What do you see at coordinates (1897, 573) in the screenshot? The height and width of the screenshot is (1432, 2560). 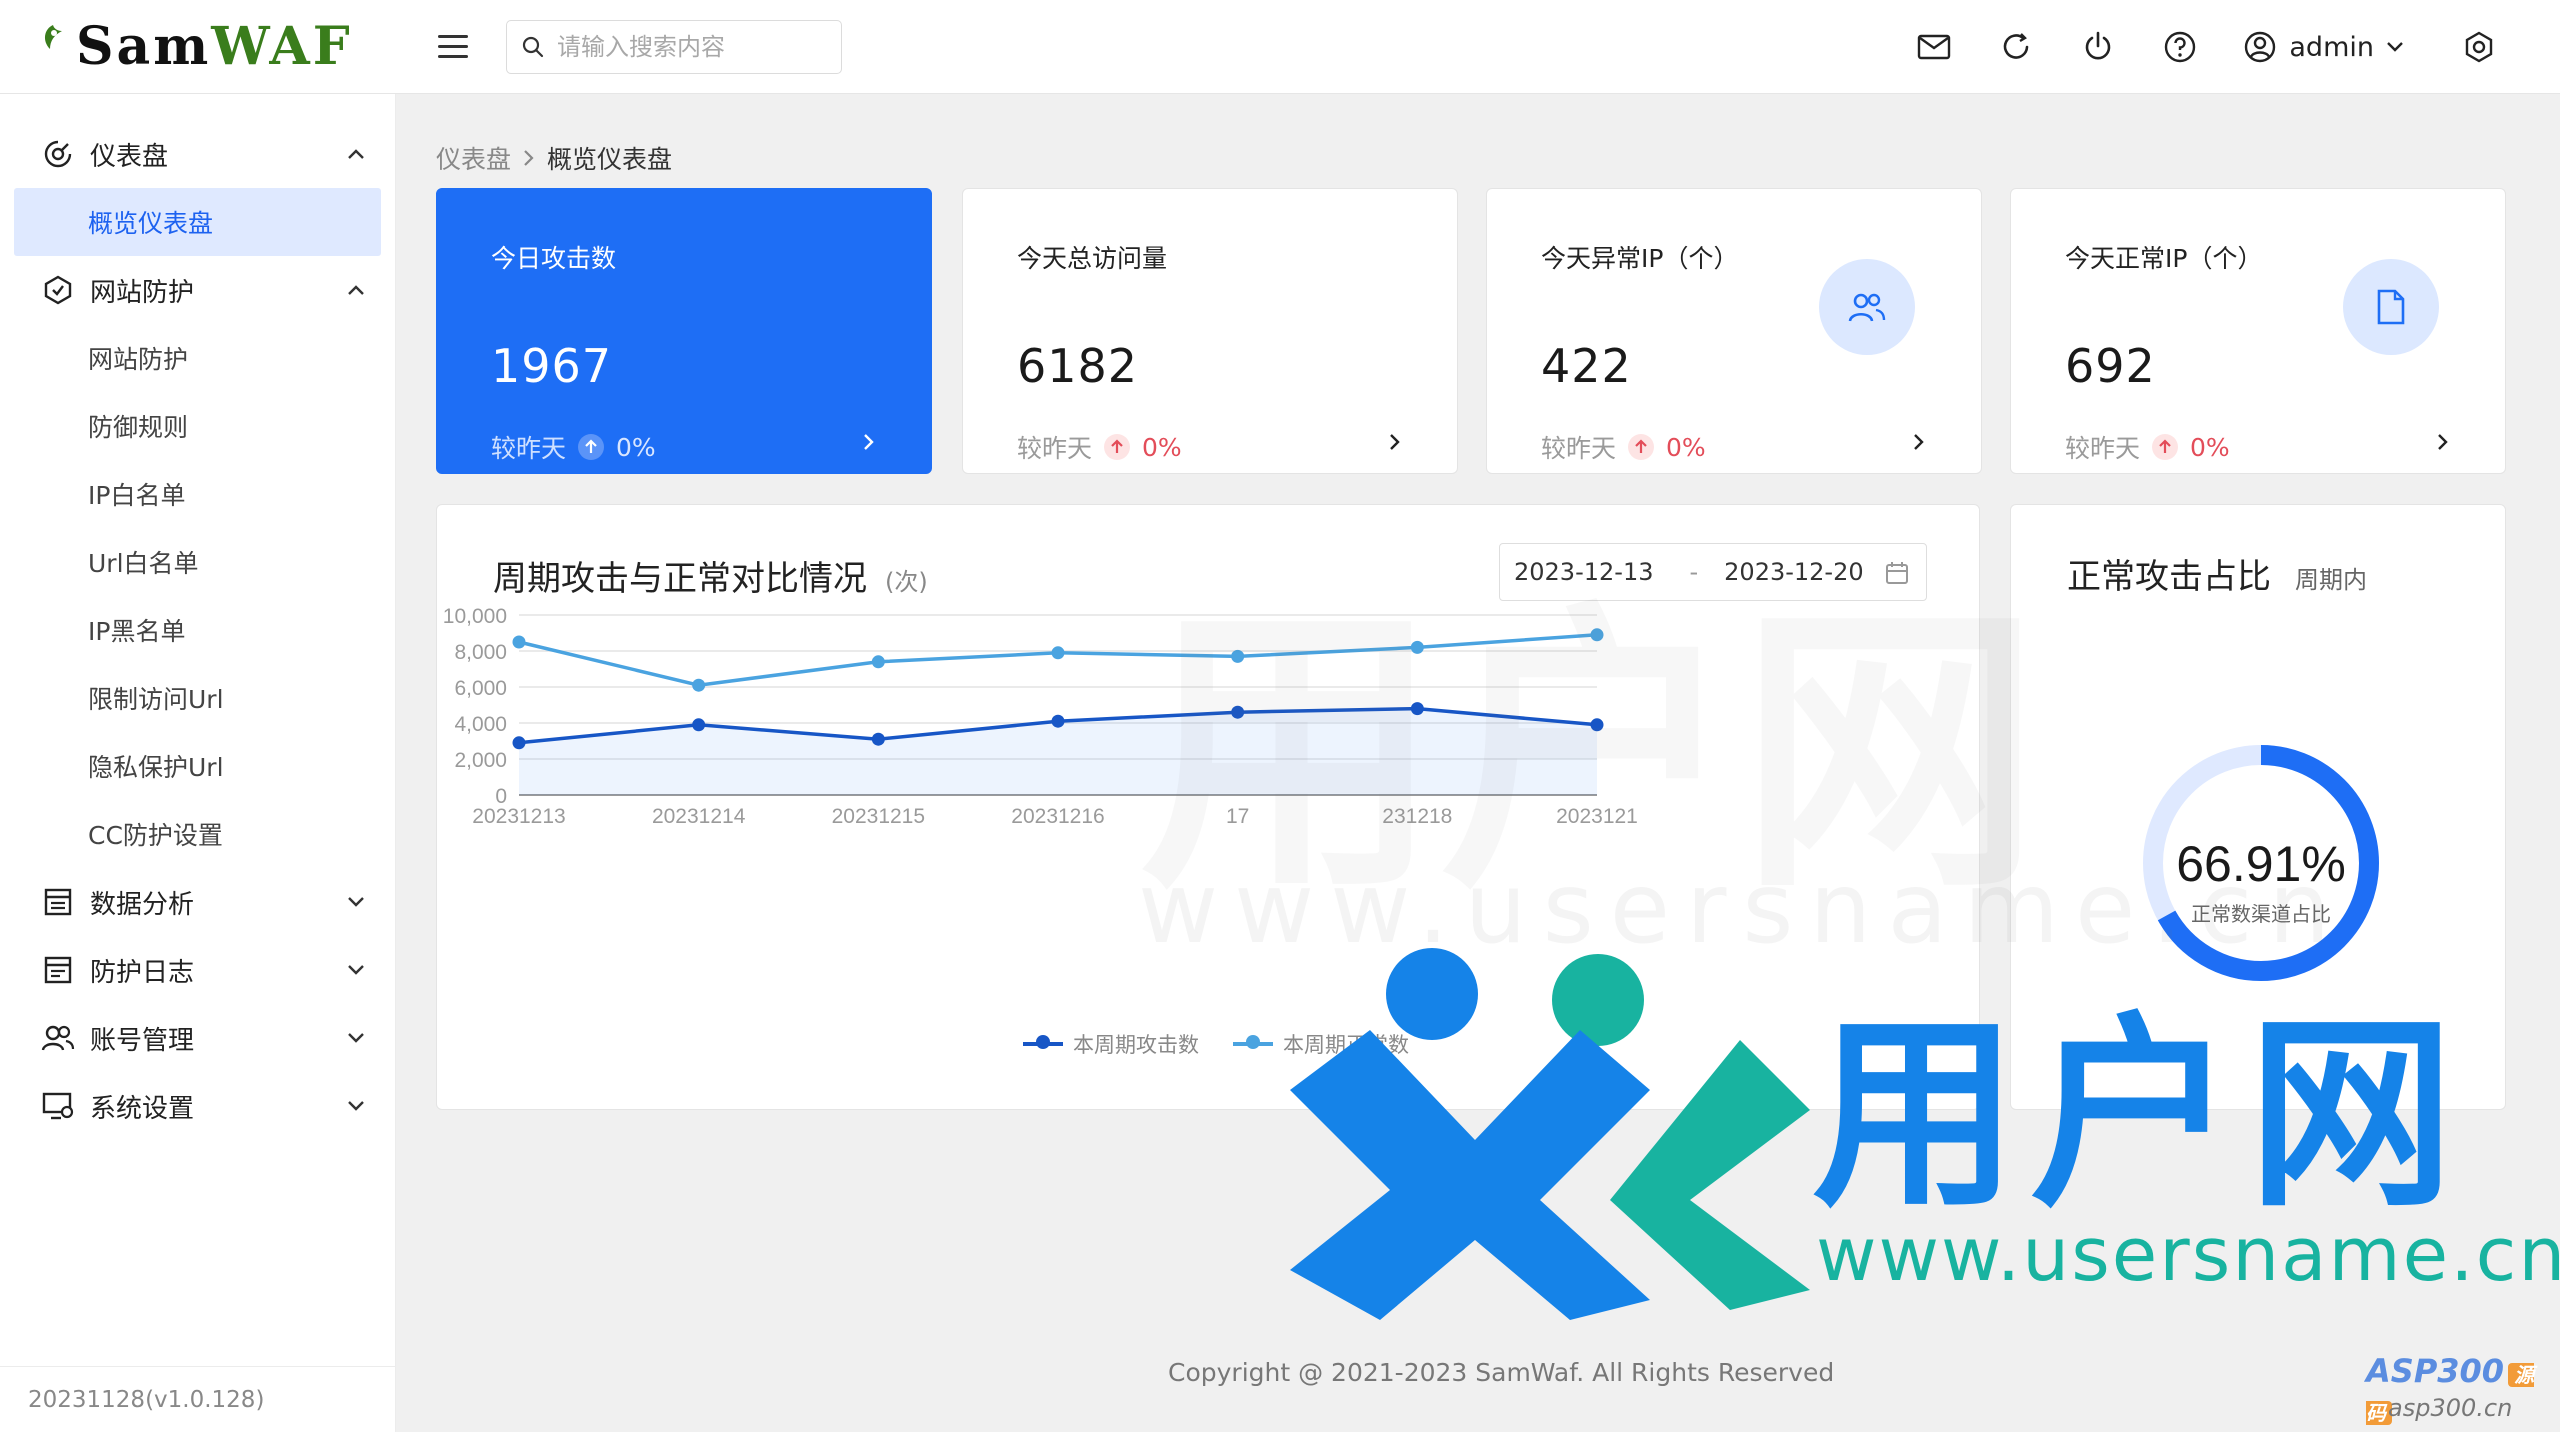 I see `calendar-icon` at bounding box center [1897, 573].